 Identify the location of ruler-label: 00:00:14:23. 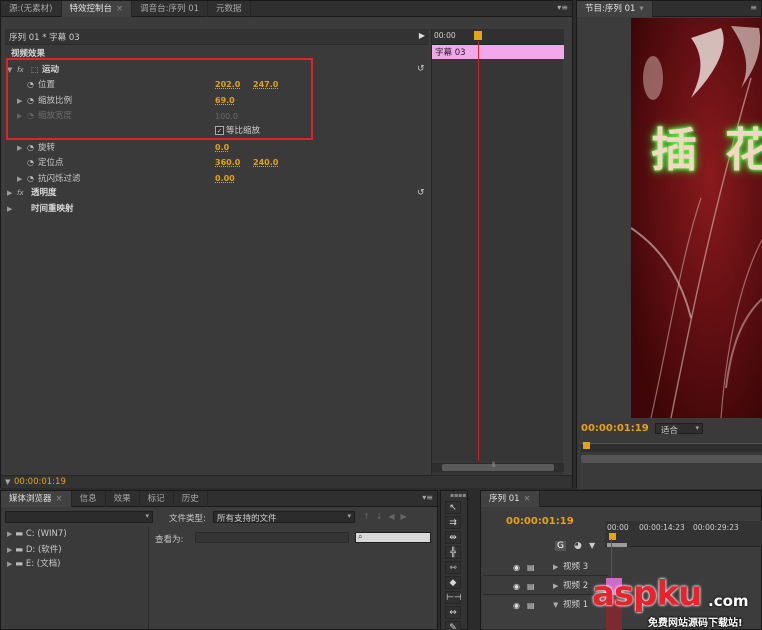
(662, 527).